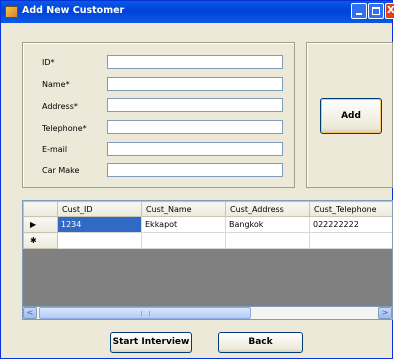  Describe the element at coordinates (30, 313) in the screenshot. I see `scroll-left-icon: <` at that location.